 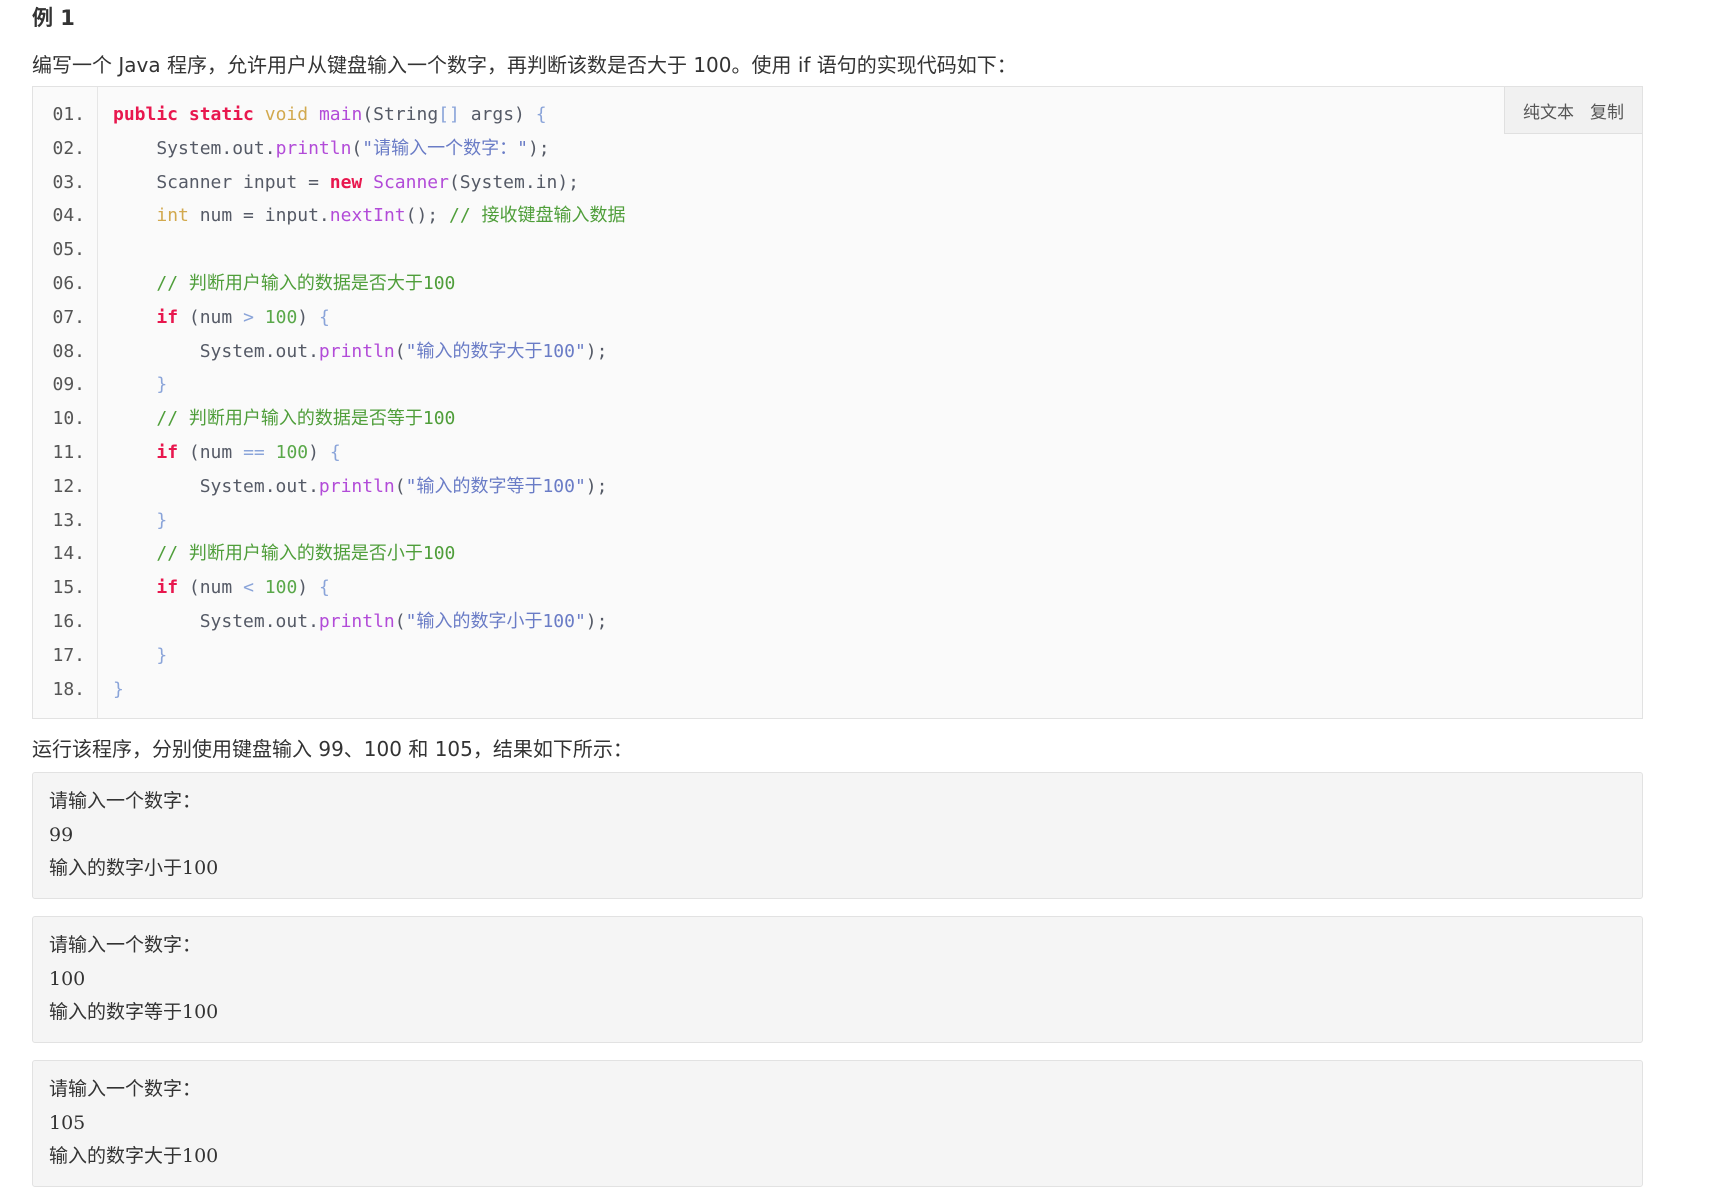 What do you see at coordinates (221, 114) in the screenshot?
I see `code-token-keyword: static` at bounding box center [221, 114].